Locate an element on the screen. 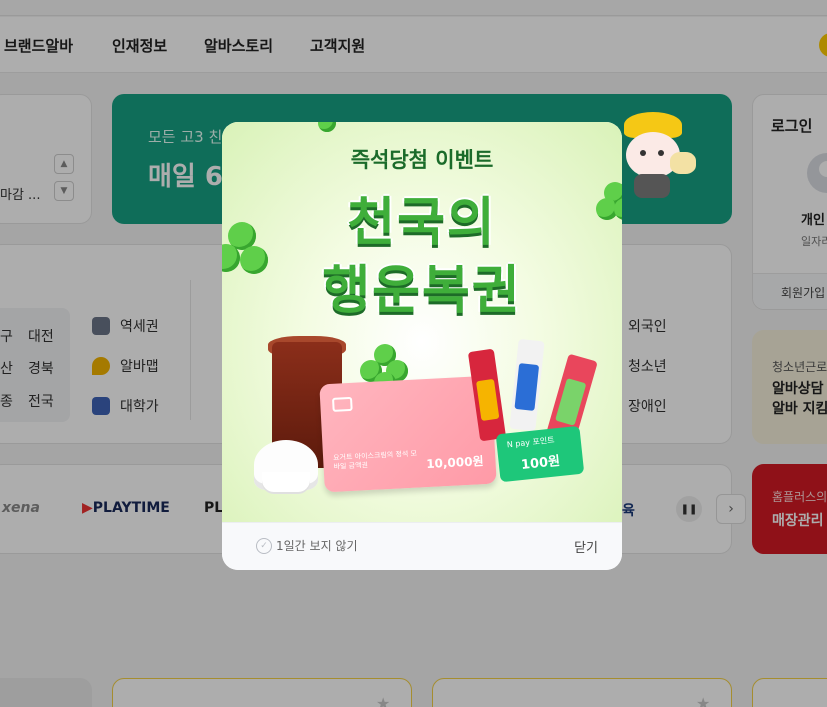 This screenshot has height=707, width=827. close-button: 닫기 is located at coordinates (586, 546).